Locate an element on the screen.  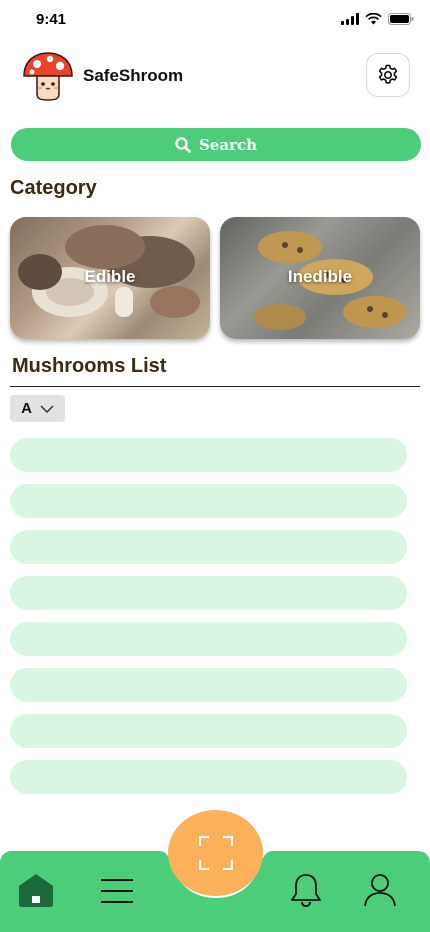
mushroom-logo-icon is located at coordinates (48, 76).